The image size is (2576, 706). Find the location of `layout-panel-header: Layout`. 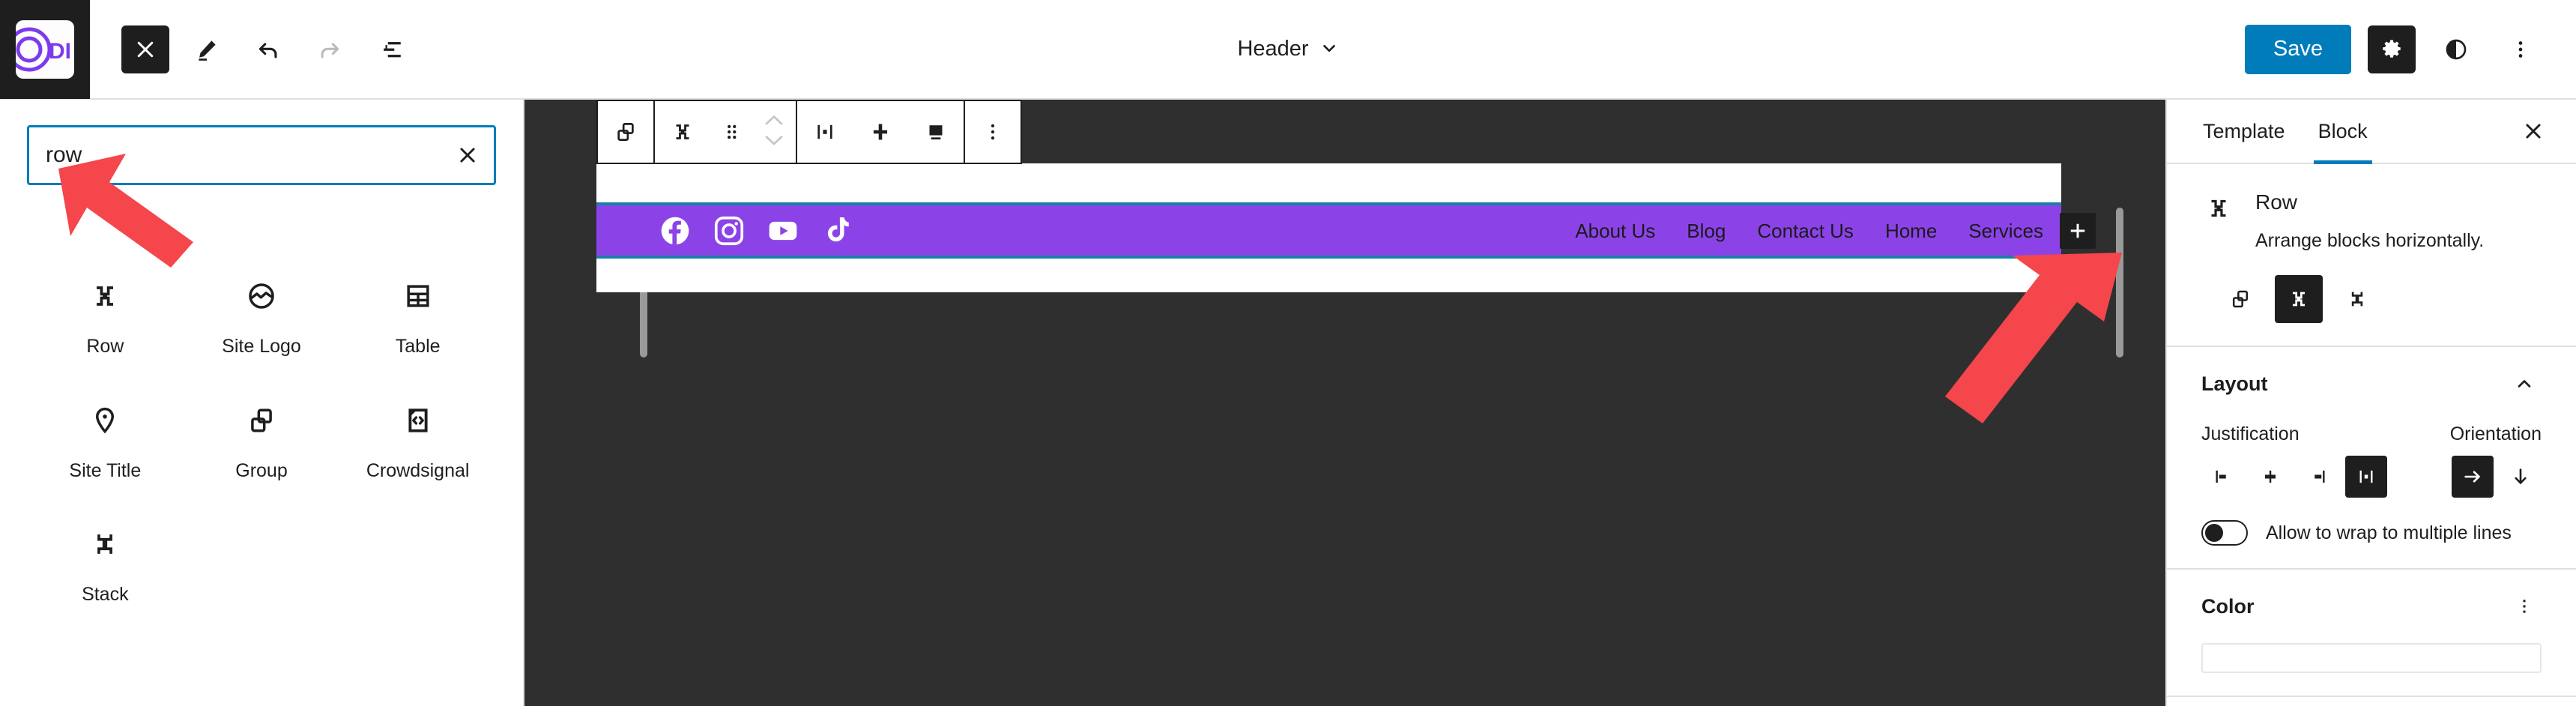

layout-panel-header: Layout is located at coordinates (2371, 383).